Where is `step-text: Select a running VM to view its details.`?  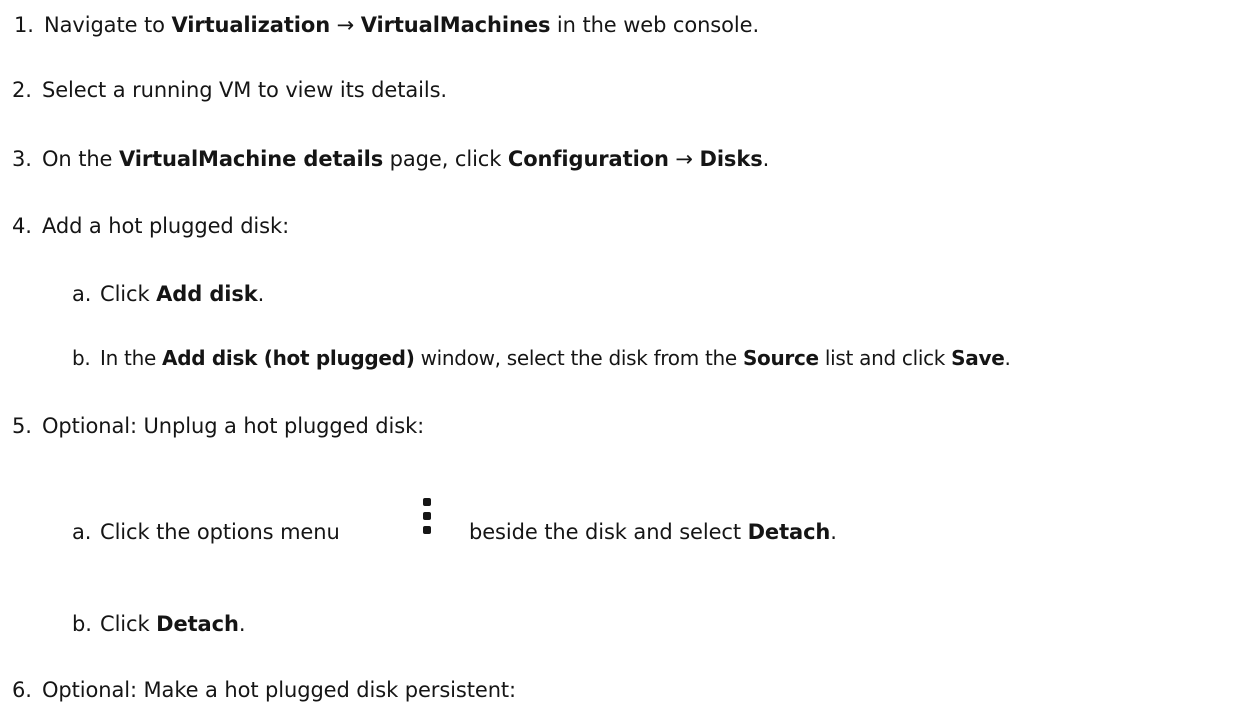 step-text: Select a running VM to view its details. is located at coordinates (244, 90).